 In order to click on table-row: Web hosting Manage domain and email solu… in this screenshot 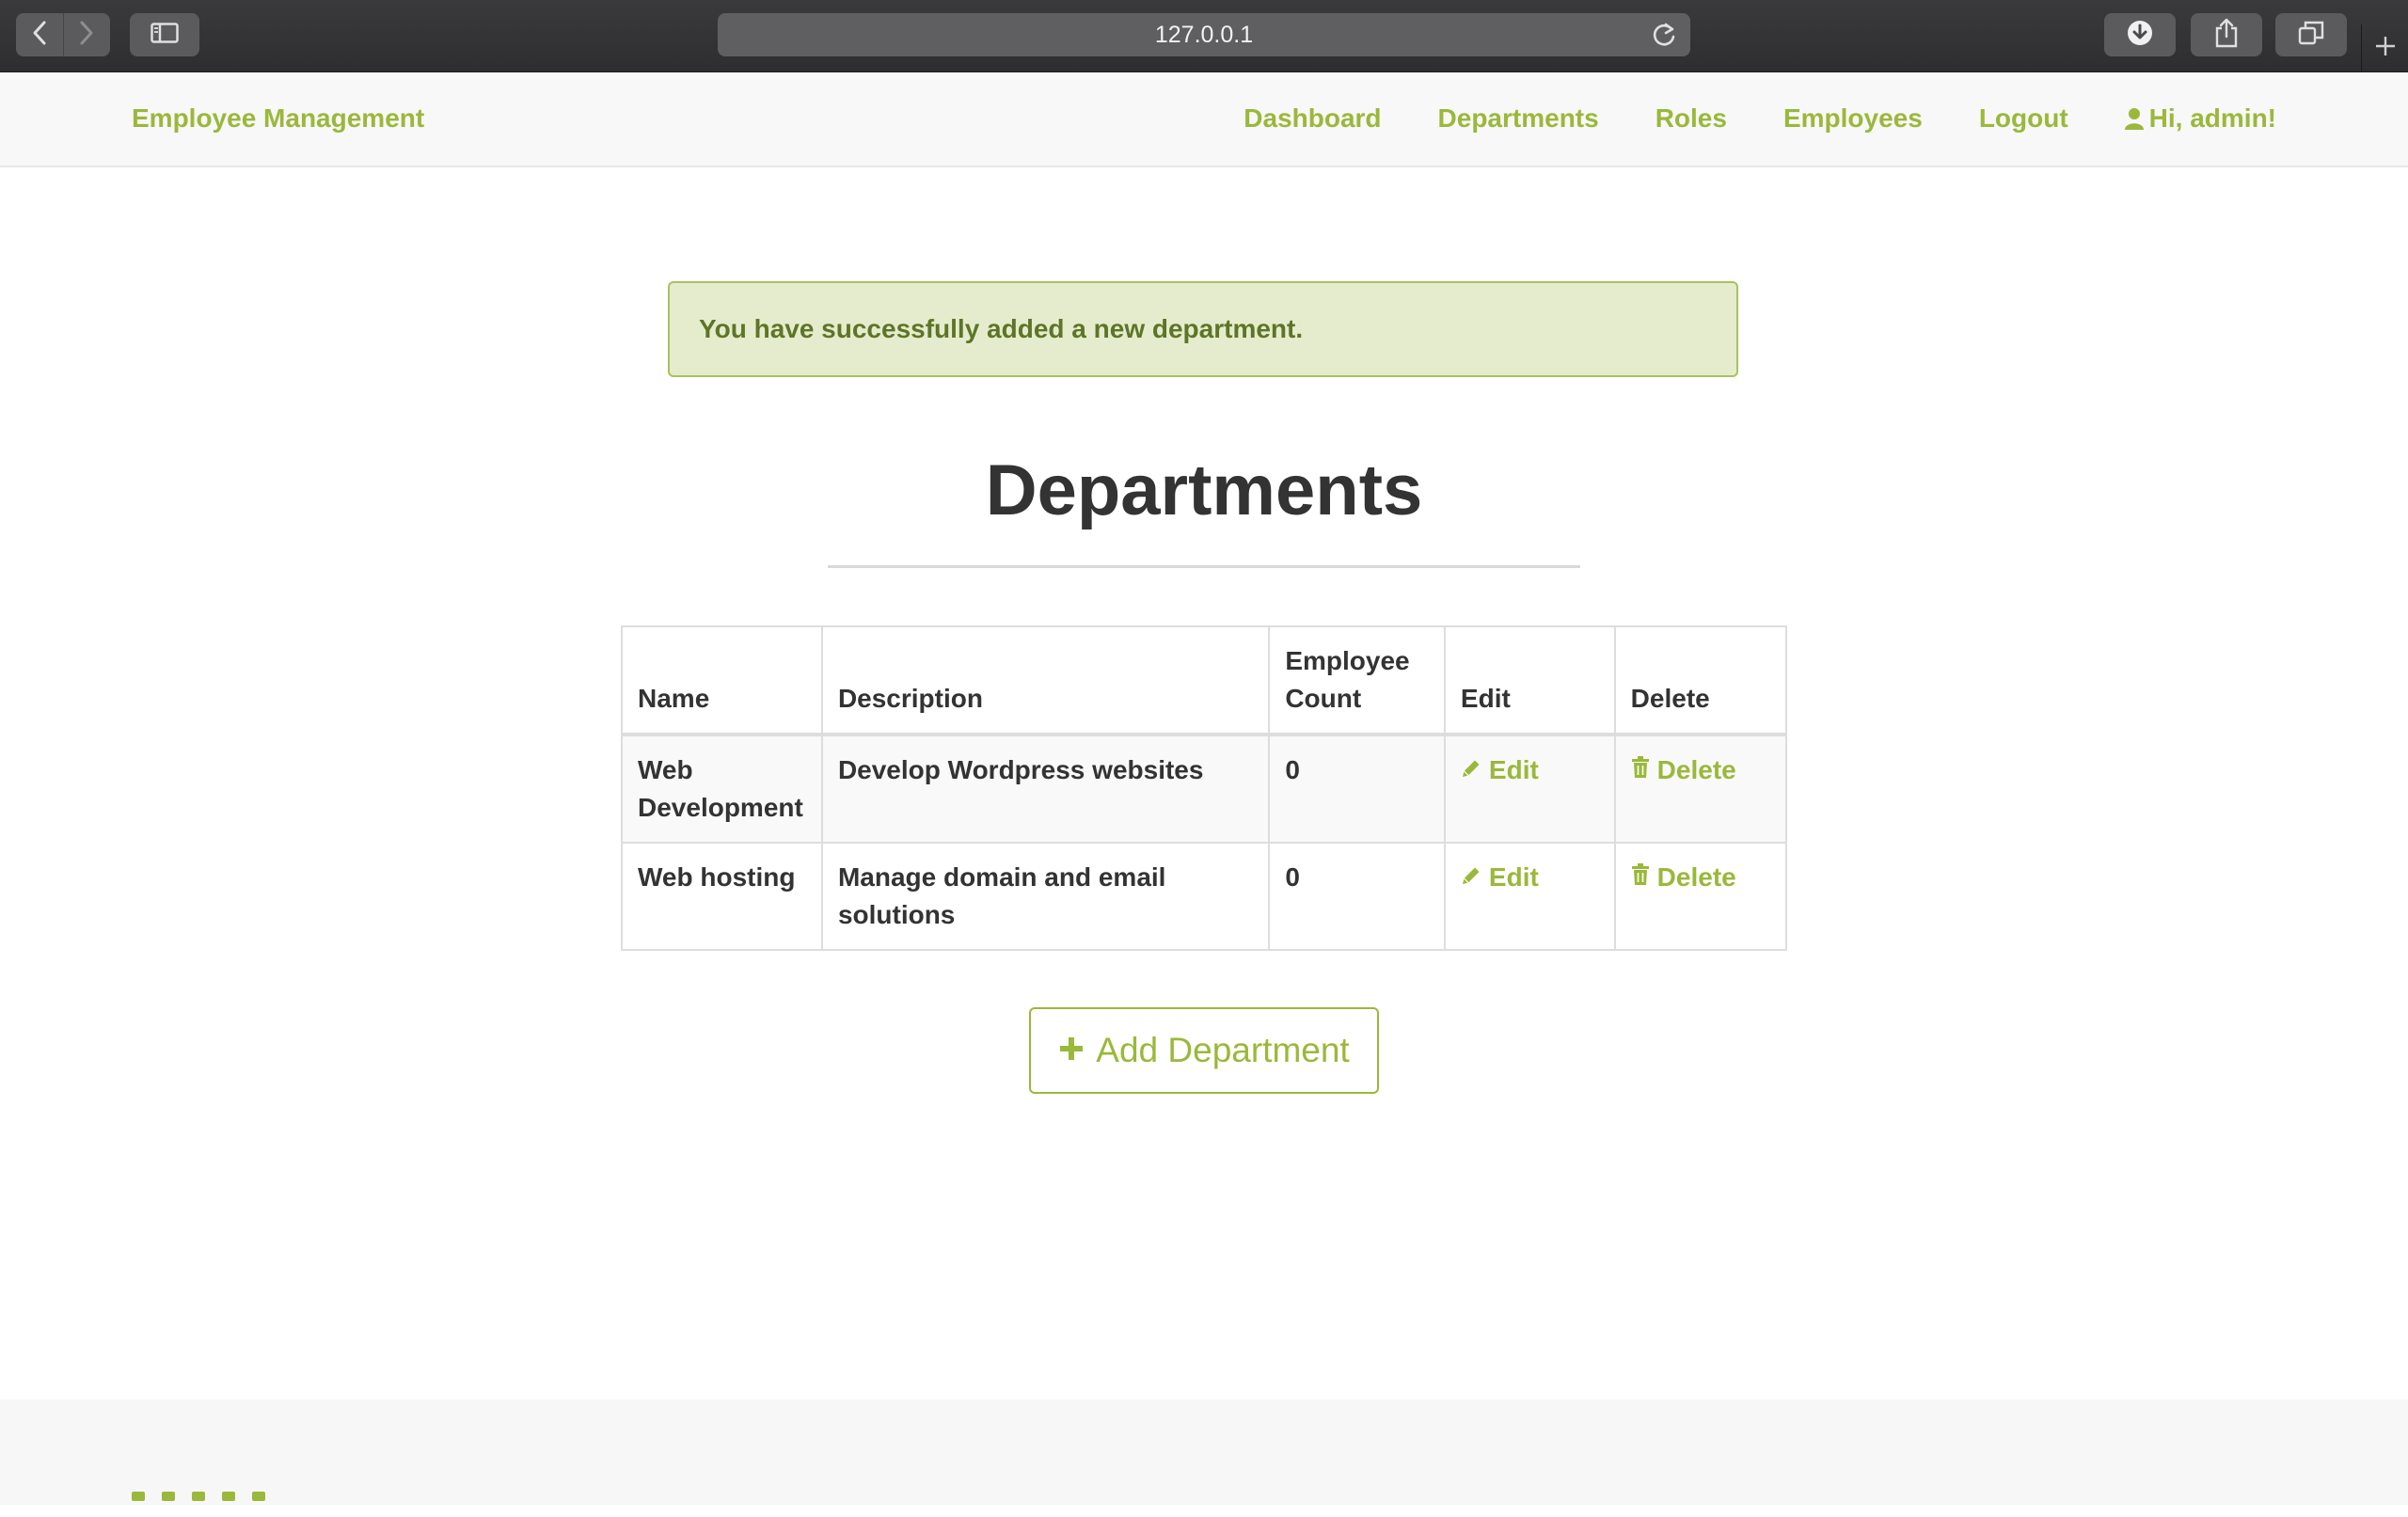, I will do `click(1205, 896)`.